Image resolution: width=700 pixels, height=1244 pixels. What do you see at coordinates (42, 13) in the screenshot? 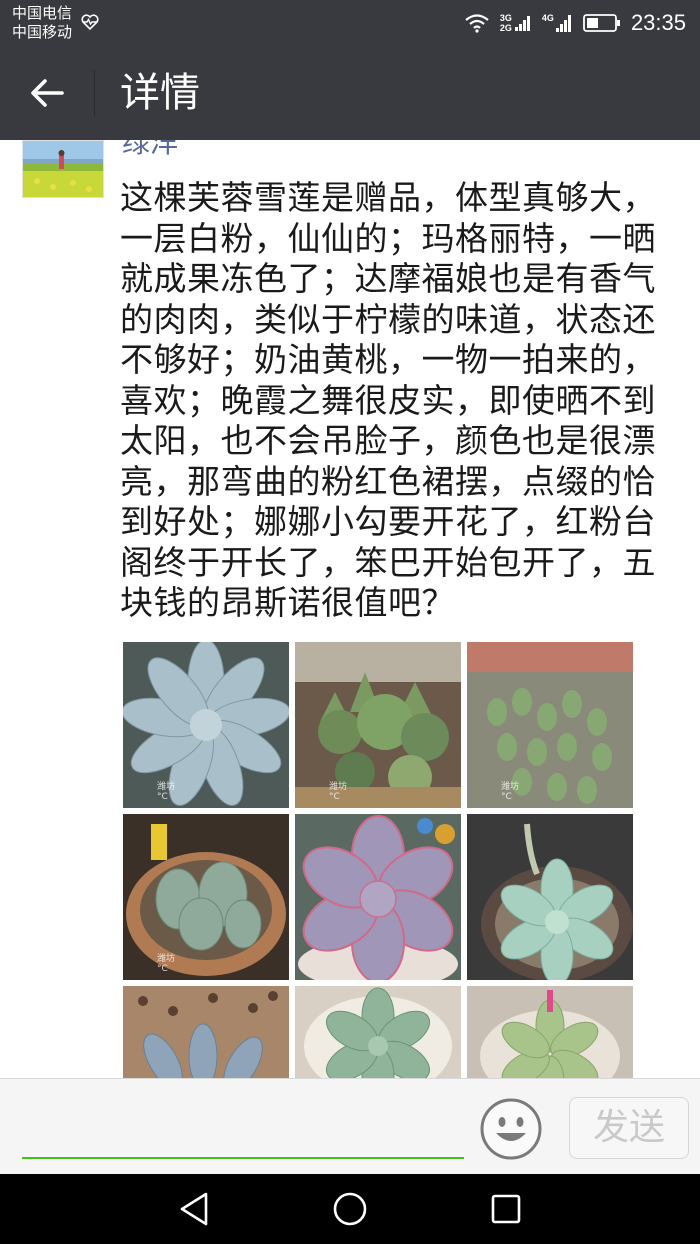
I see `carrier-1: 中国电信` at bounding box center [42, 13].